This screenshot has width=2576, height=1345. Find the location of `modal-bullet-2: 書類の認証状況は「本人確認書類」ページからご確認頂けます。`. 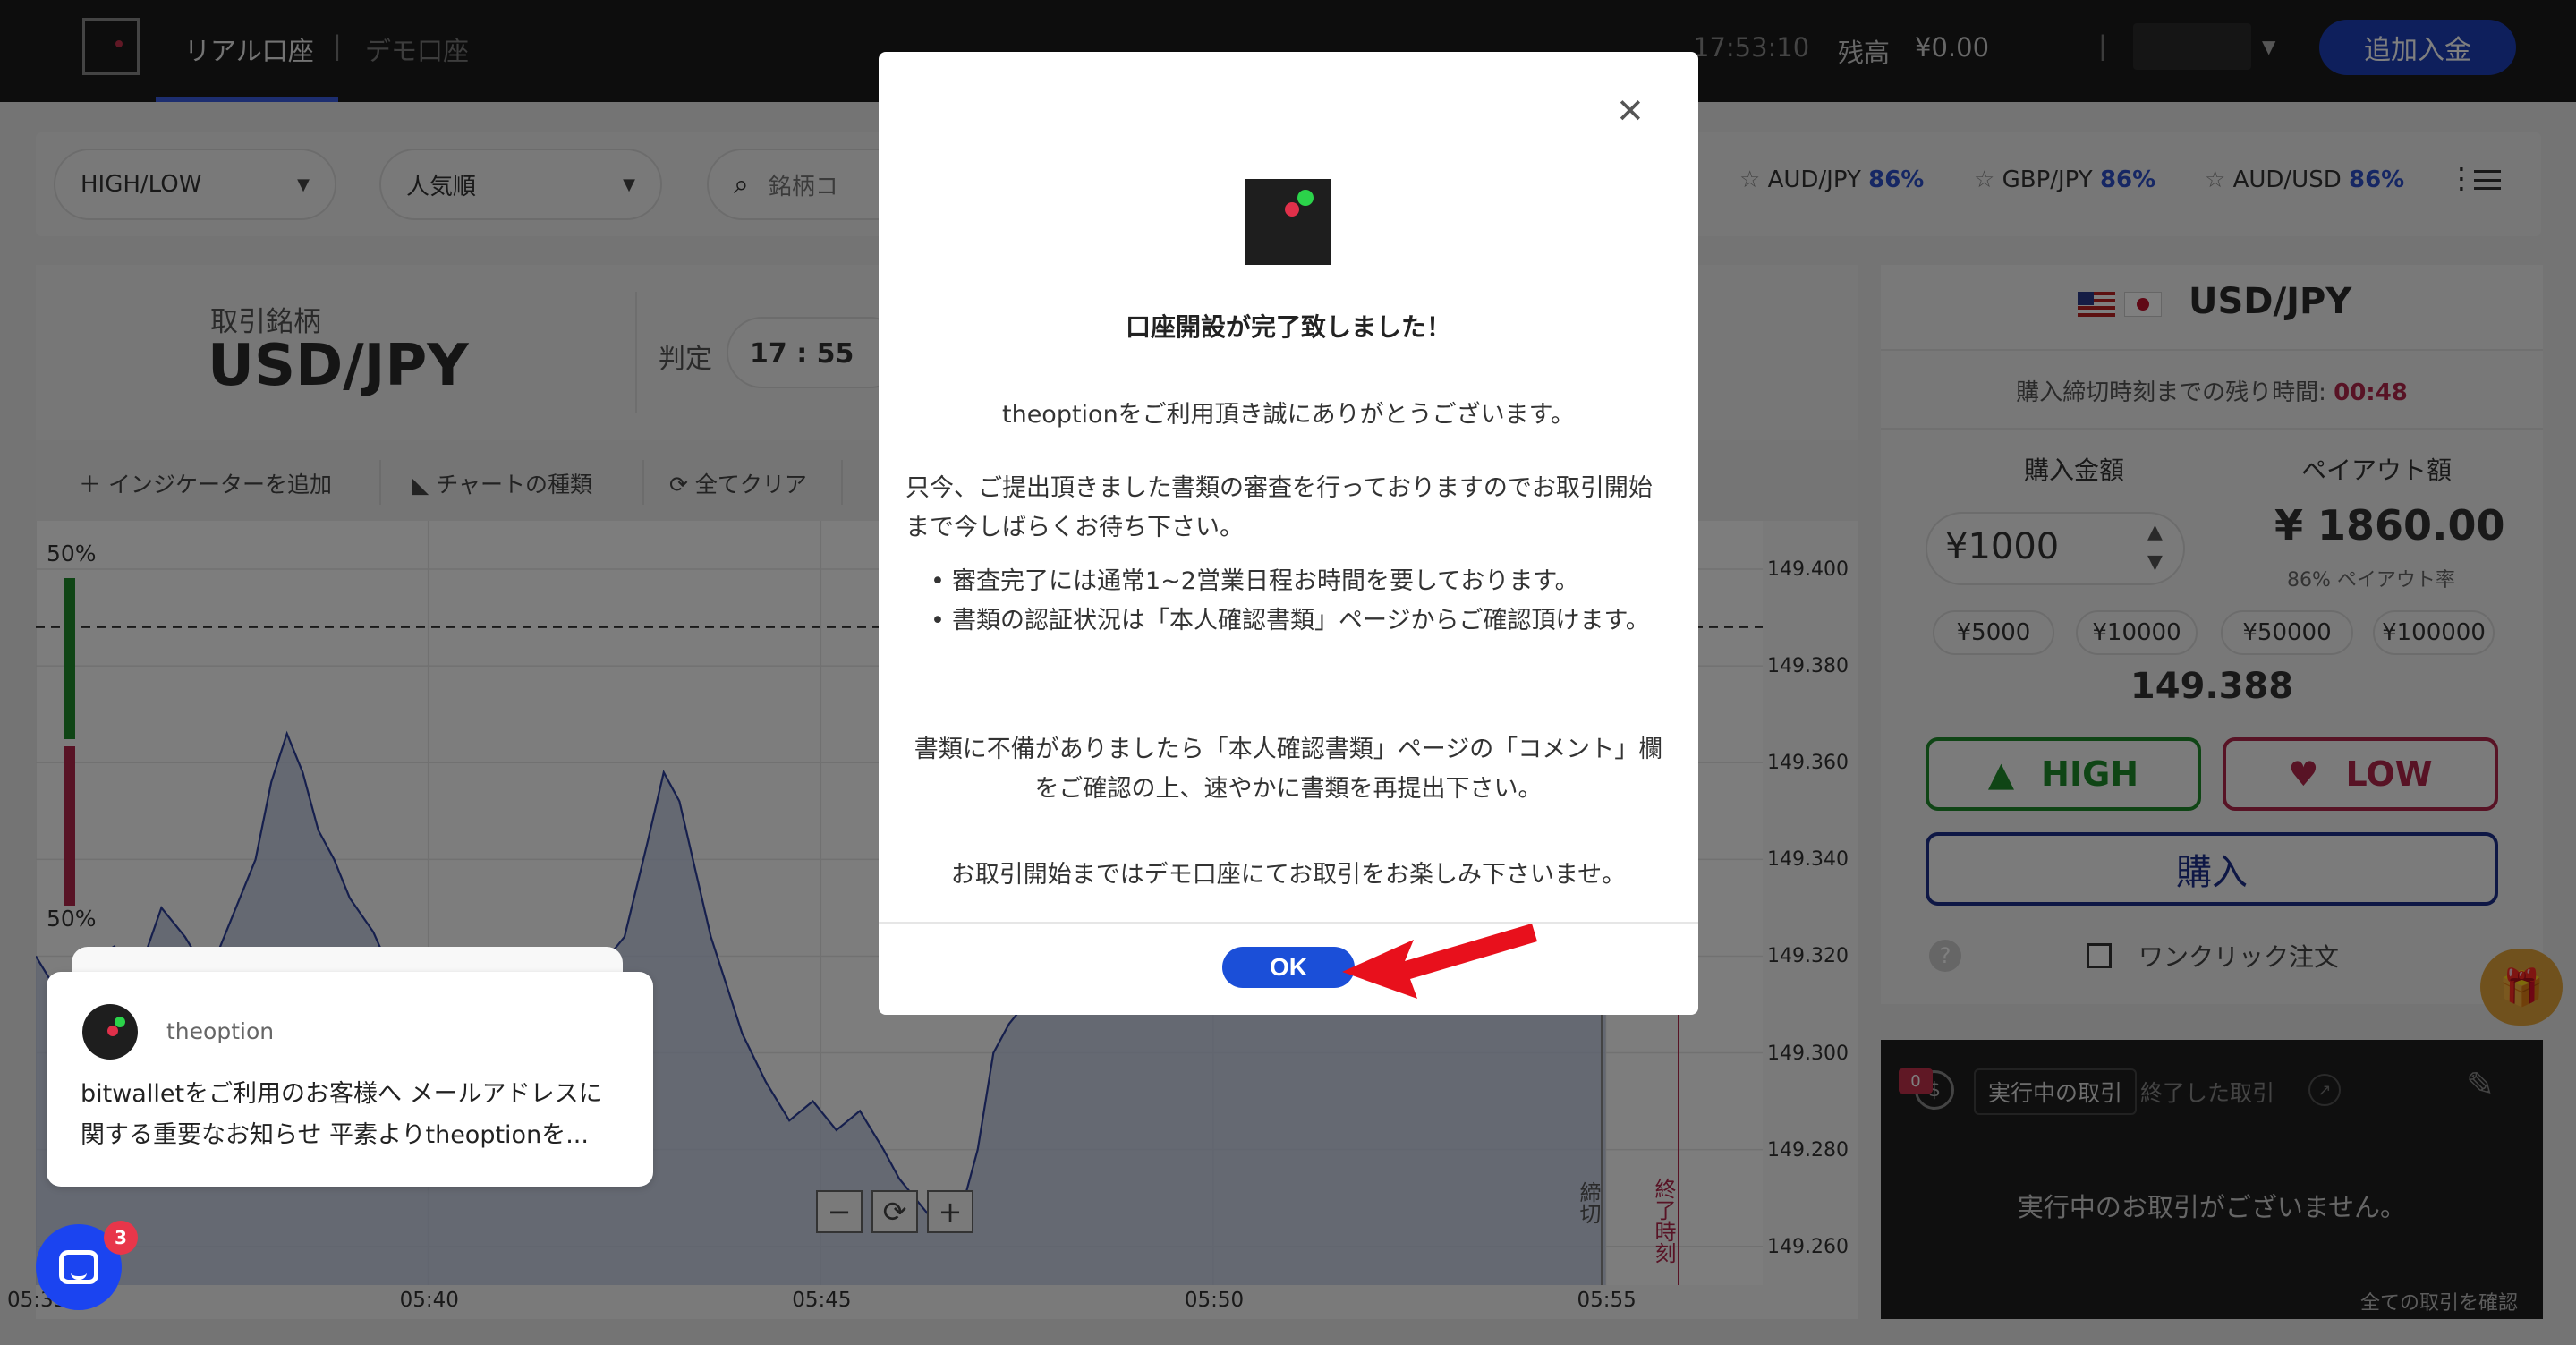

modal-bullet-2: 書類の認証状況は「本人確認書類」ページからご確認頂けます。 is located at coordinates (1299, 621).